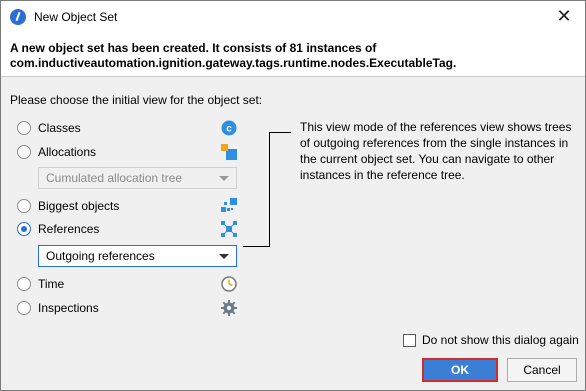 Image resolution: width=586 pixels, height=391 pixels. I want to click on svg-text: c, so click(229, 129).